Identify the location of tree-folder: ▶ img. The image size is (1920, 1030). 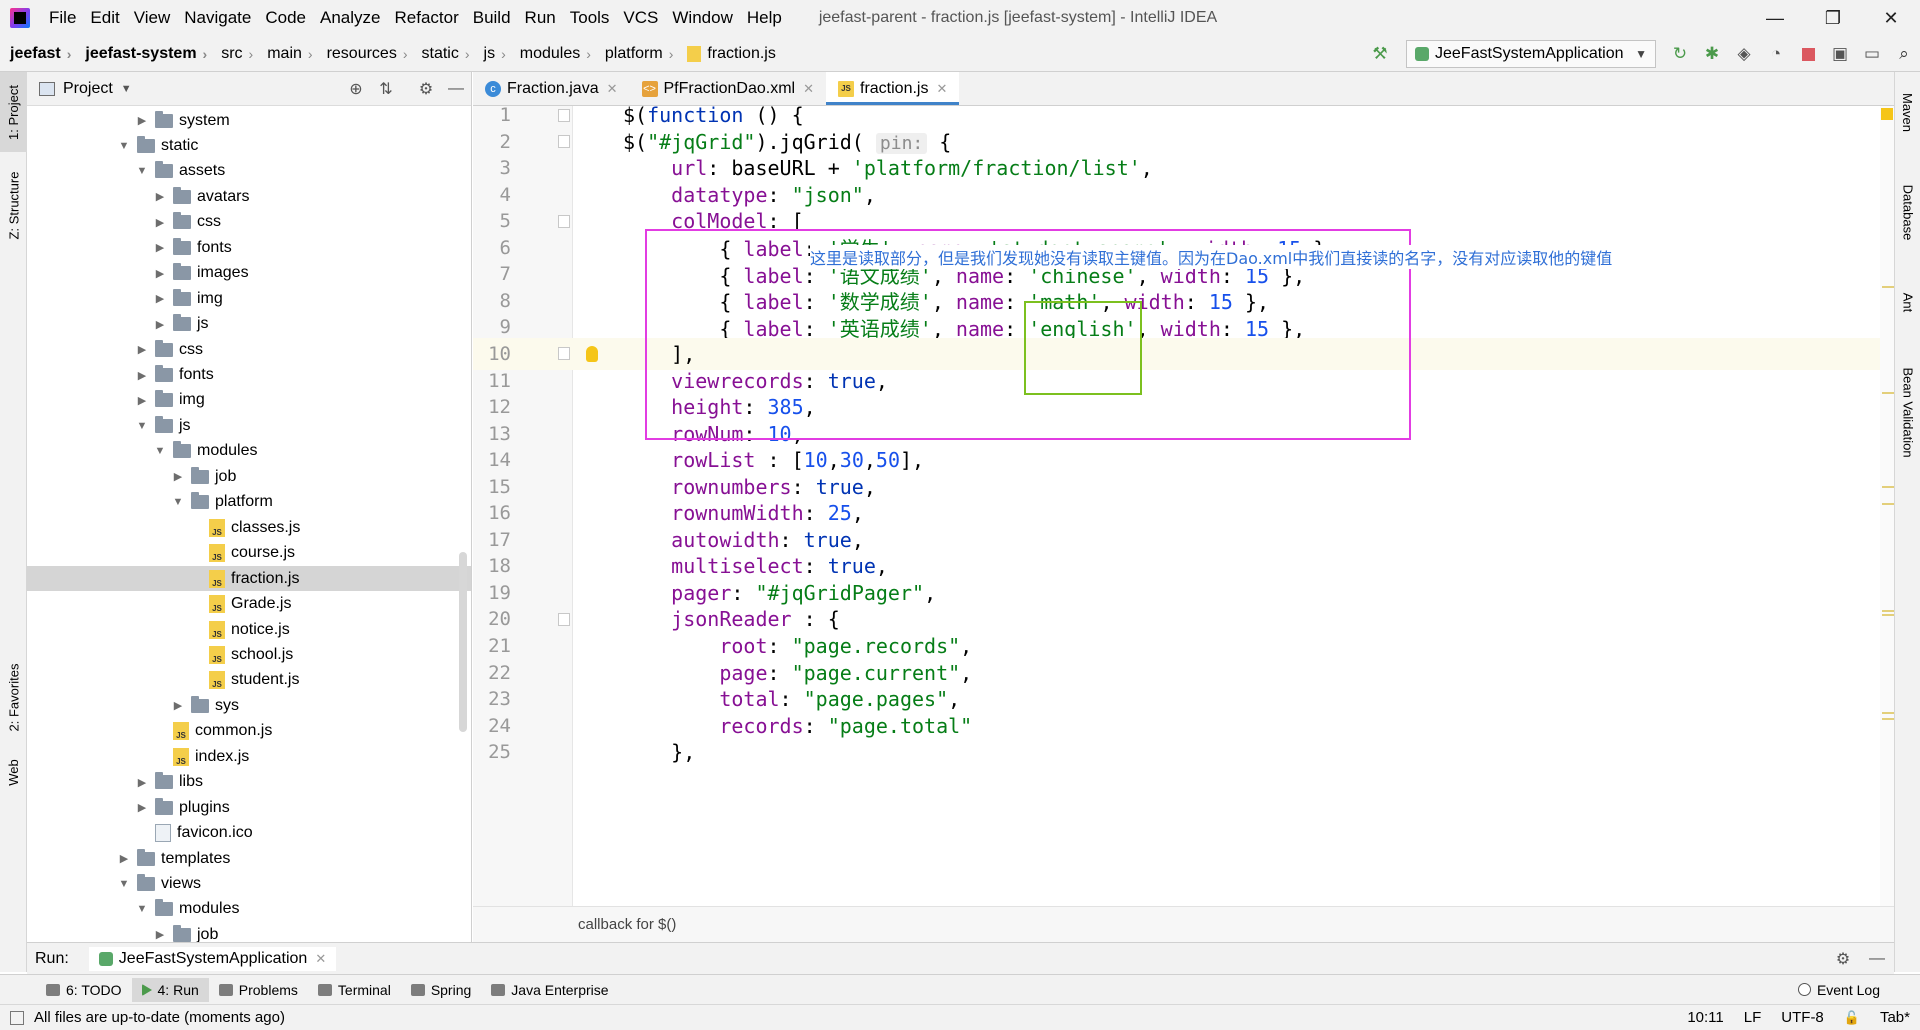
(249, 298).